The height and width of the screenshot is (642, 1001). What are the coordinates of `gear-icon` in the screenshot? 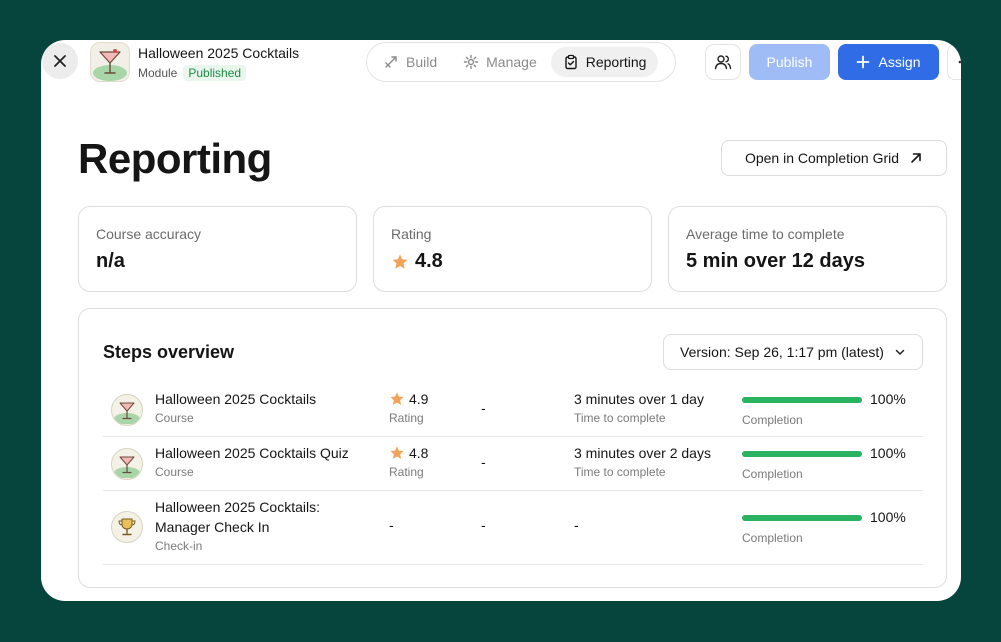 It's located at (471, 62).